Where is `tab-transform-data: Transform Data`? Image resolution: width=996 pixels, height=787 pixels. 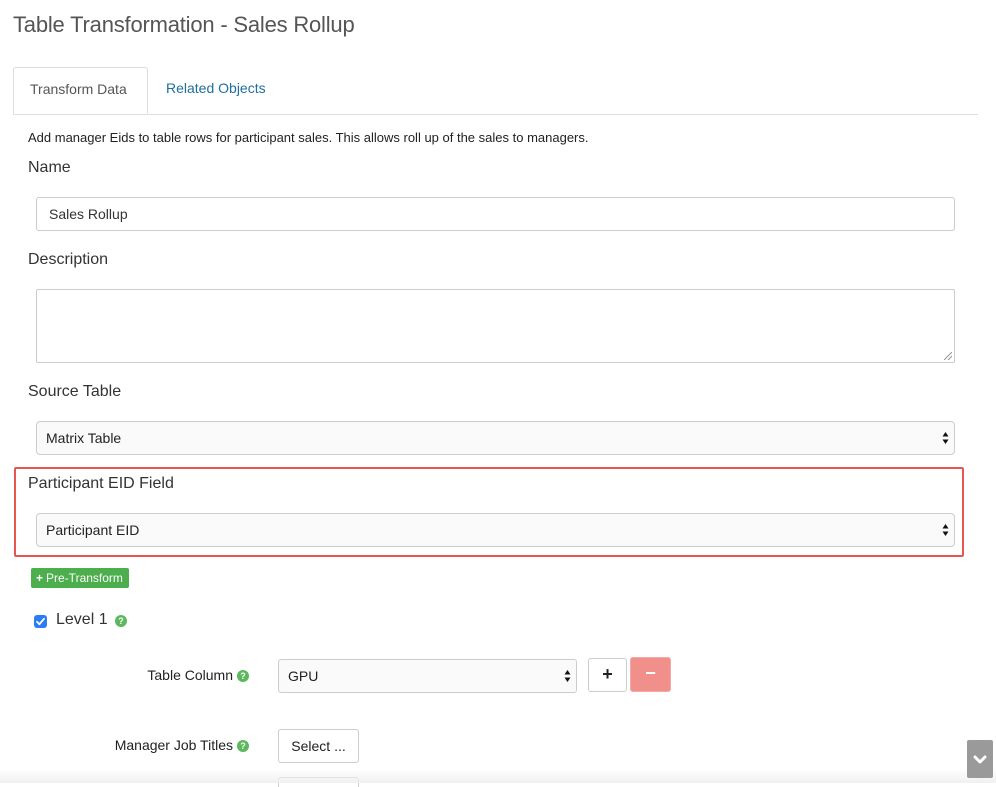
tab-transform-data: Transform Data is located at coordinates (80, 90).